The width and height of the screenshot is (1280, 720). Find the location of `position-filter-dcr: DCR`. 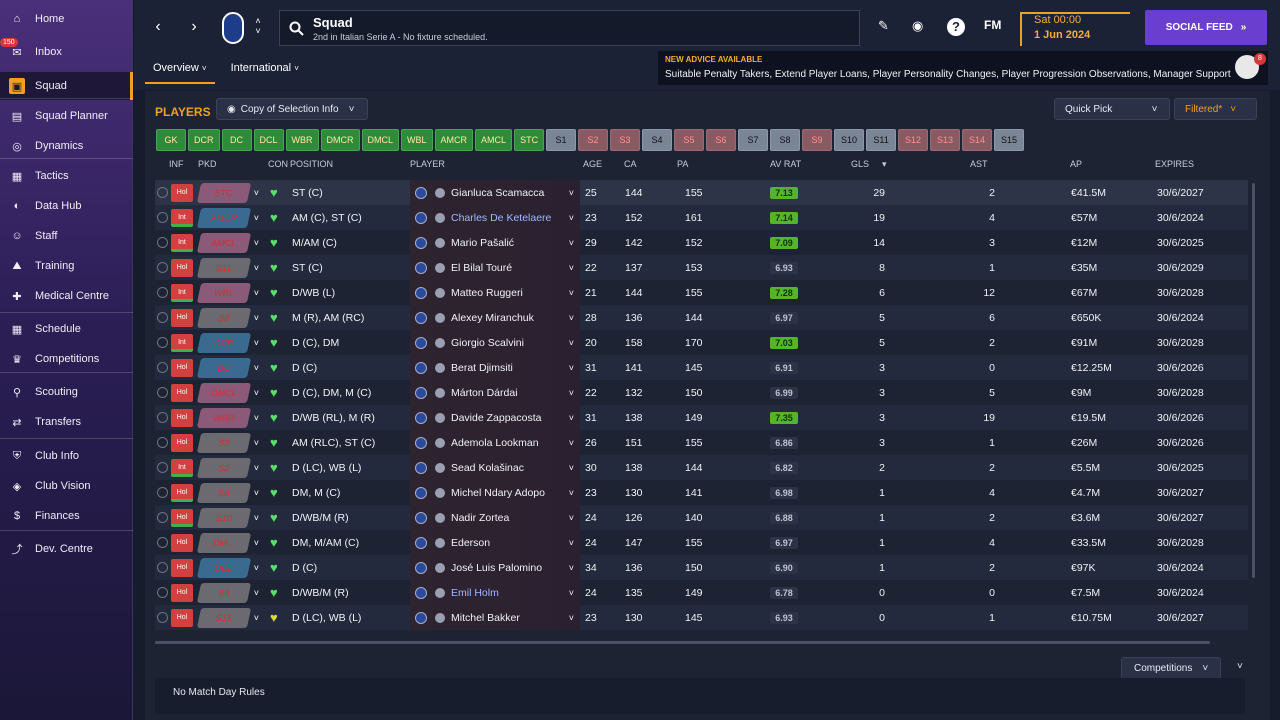

position-filter-dcr: DCR is located at coordinates (204, 140).